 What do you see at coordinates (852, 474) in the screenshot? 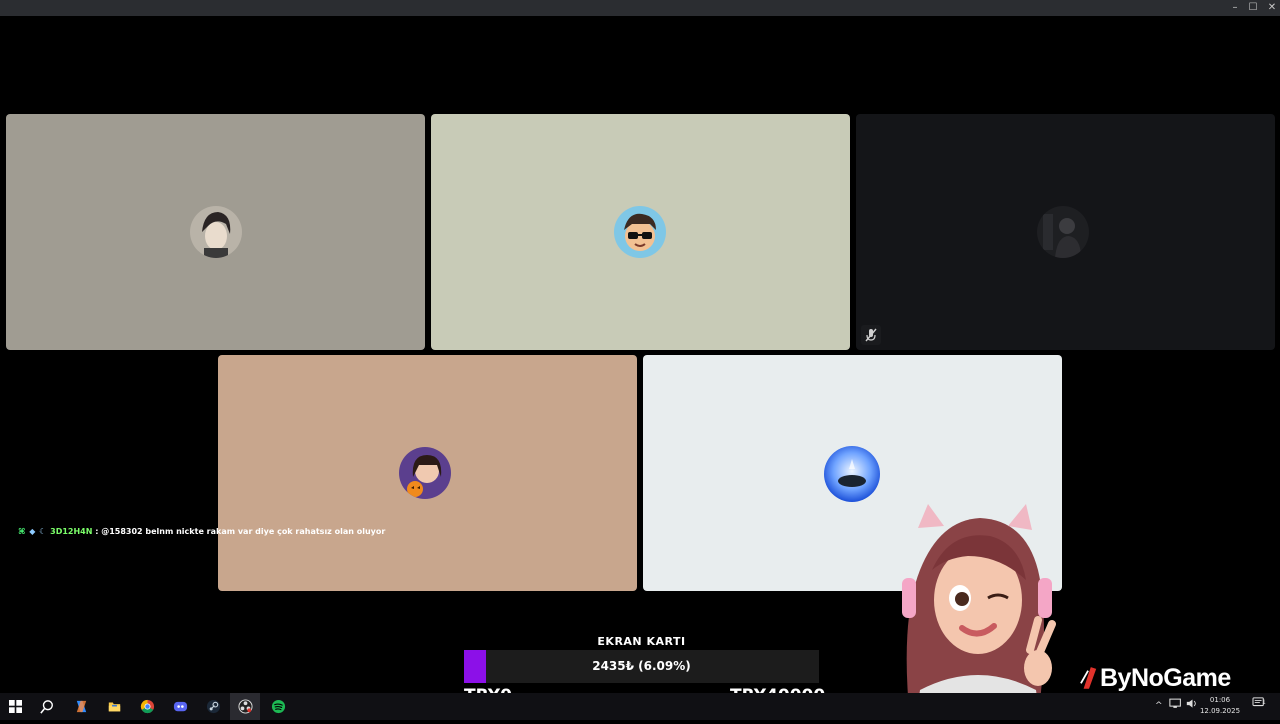
I see `blue-orb-avatar-icon` at bounding box center [852, 474].